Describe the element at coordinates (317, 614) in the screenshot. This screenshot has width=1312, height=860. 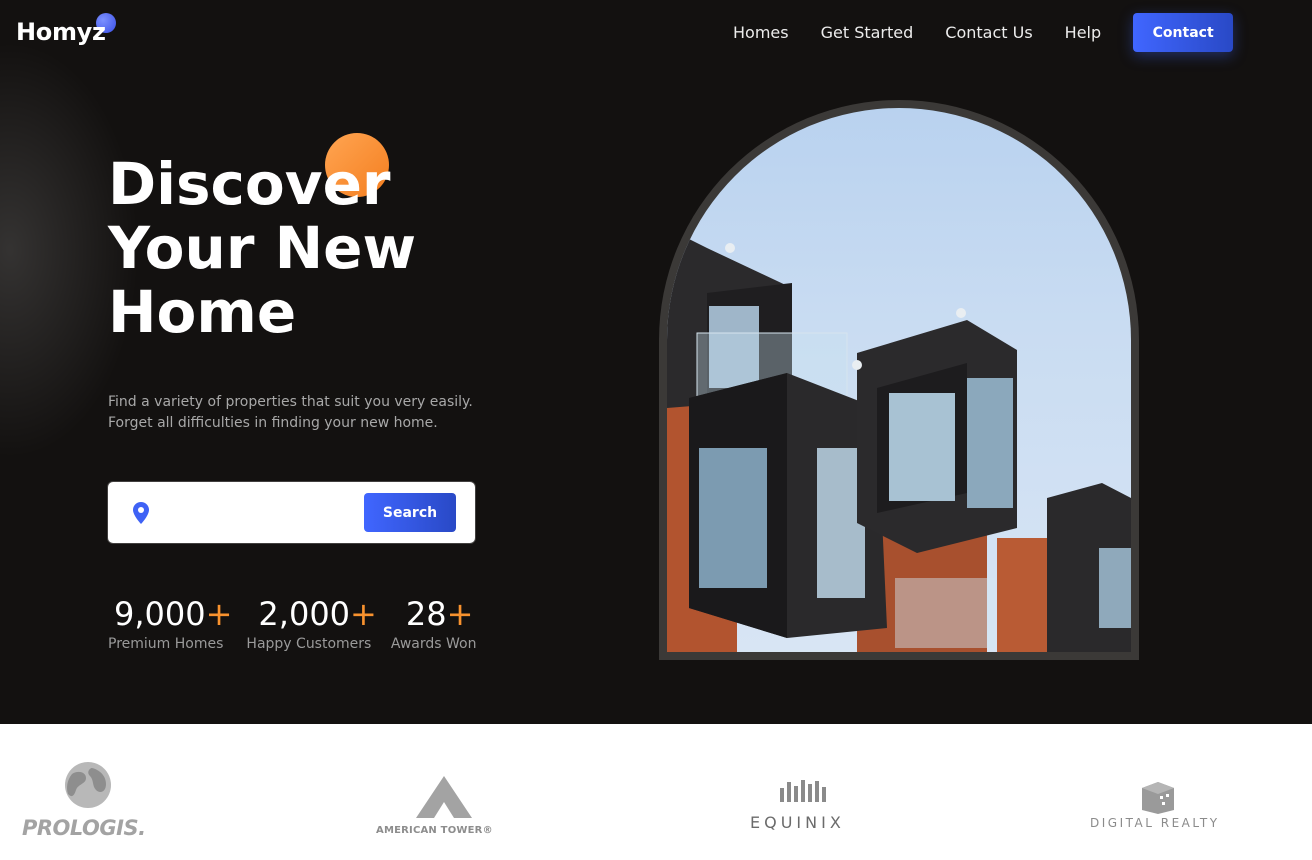
I see `stat-value: 2,000+` at that location.